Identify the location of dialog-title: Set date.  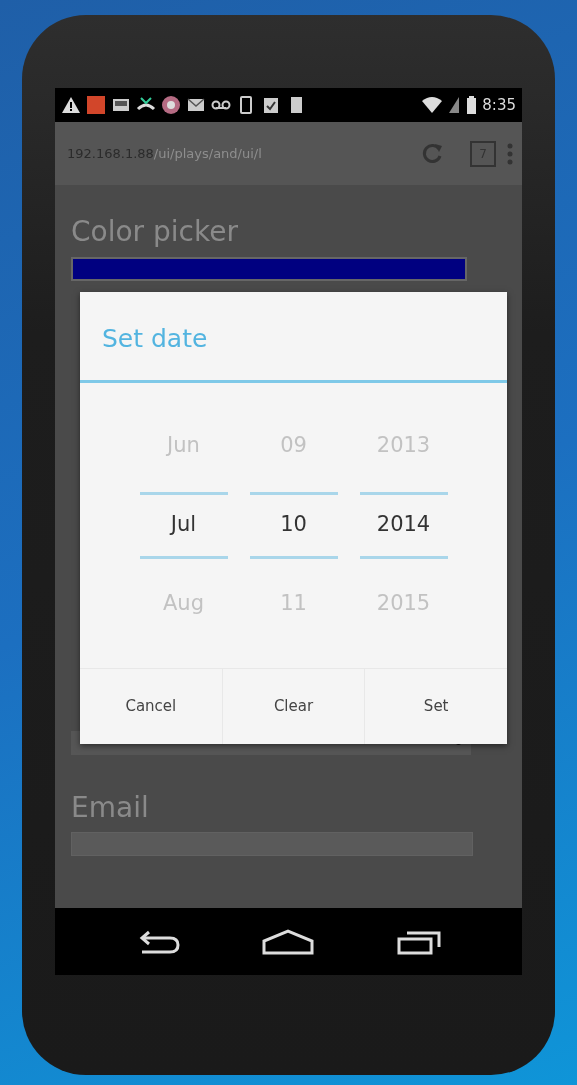
(293, 337).